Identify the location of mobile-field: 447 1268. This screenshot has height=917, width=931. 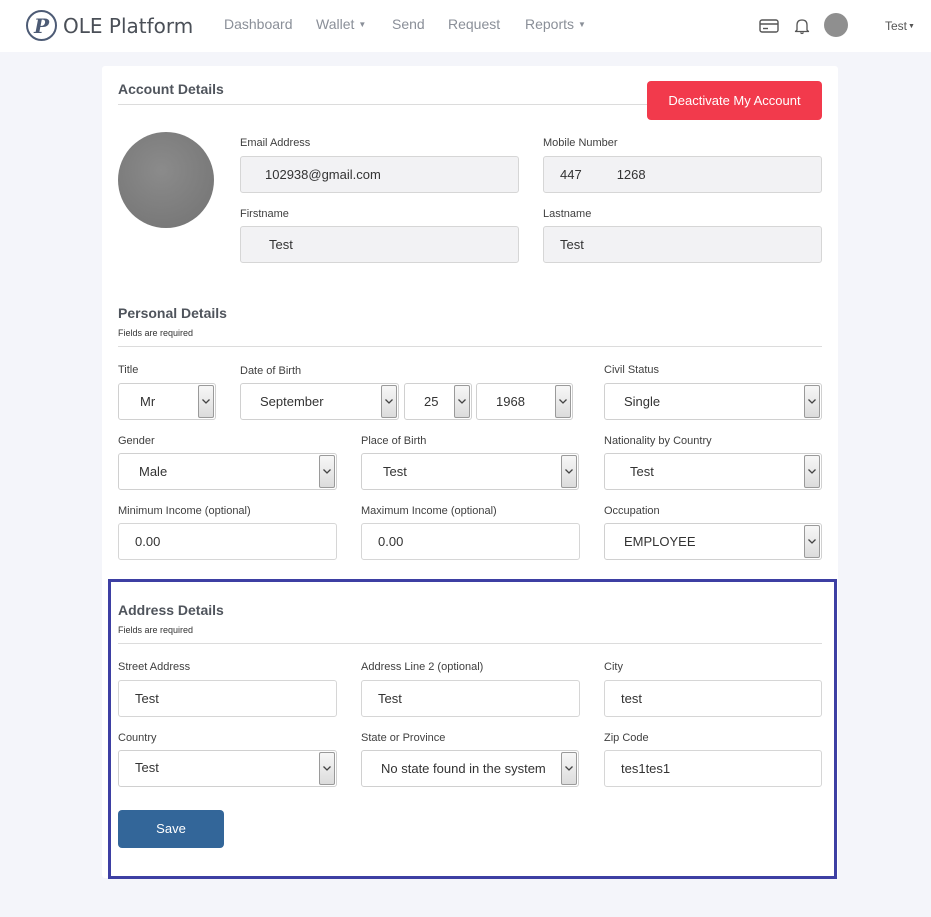
(682, 174).